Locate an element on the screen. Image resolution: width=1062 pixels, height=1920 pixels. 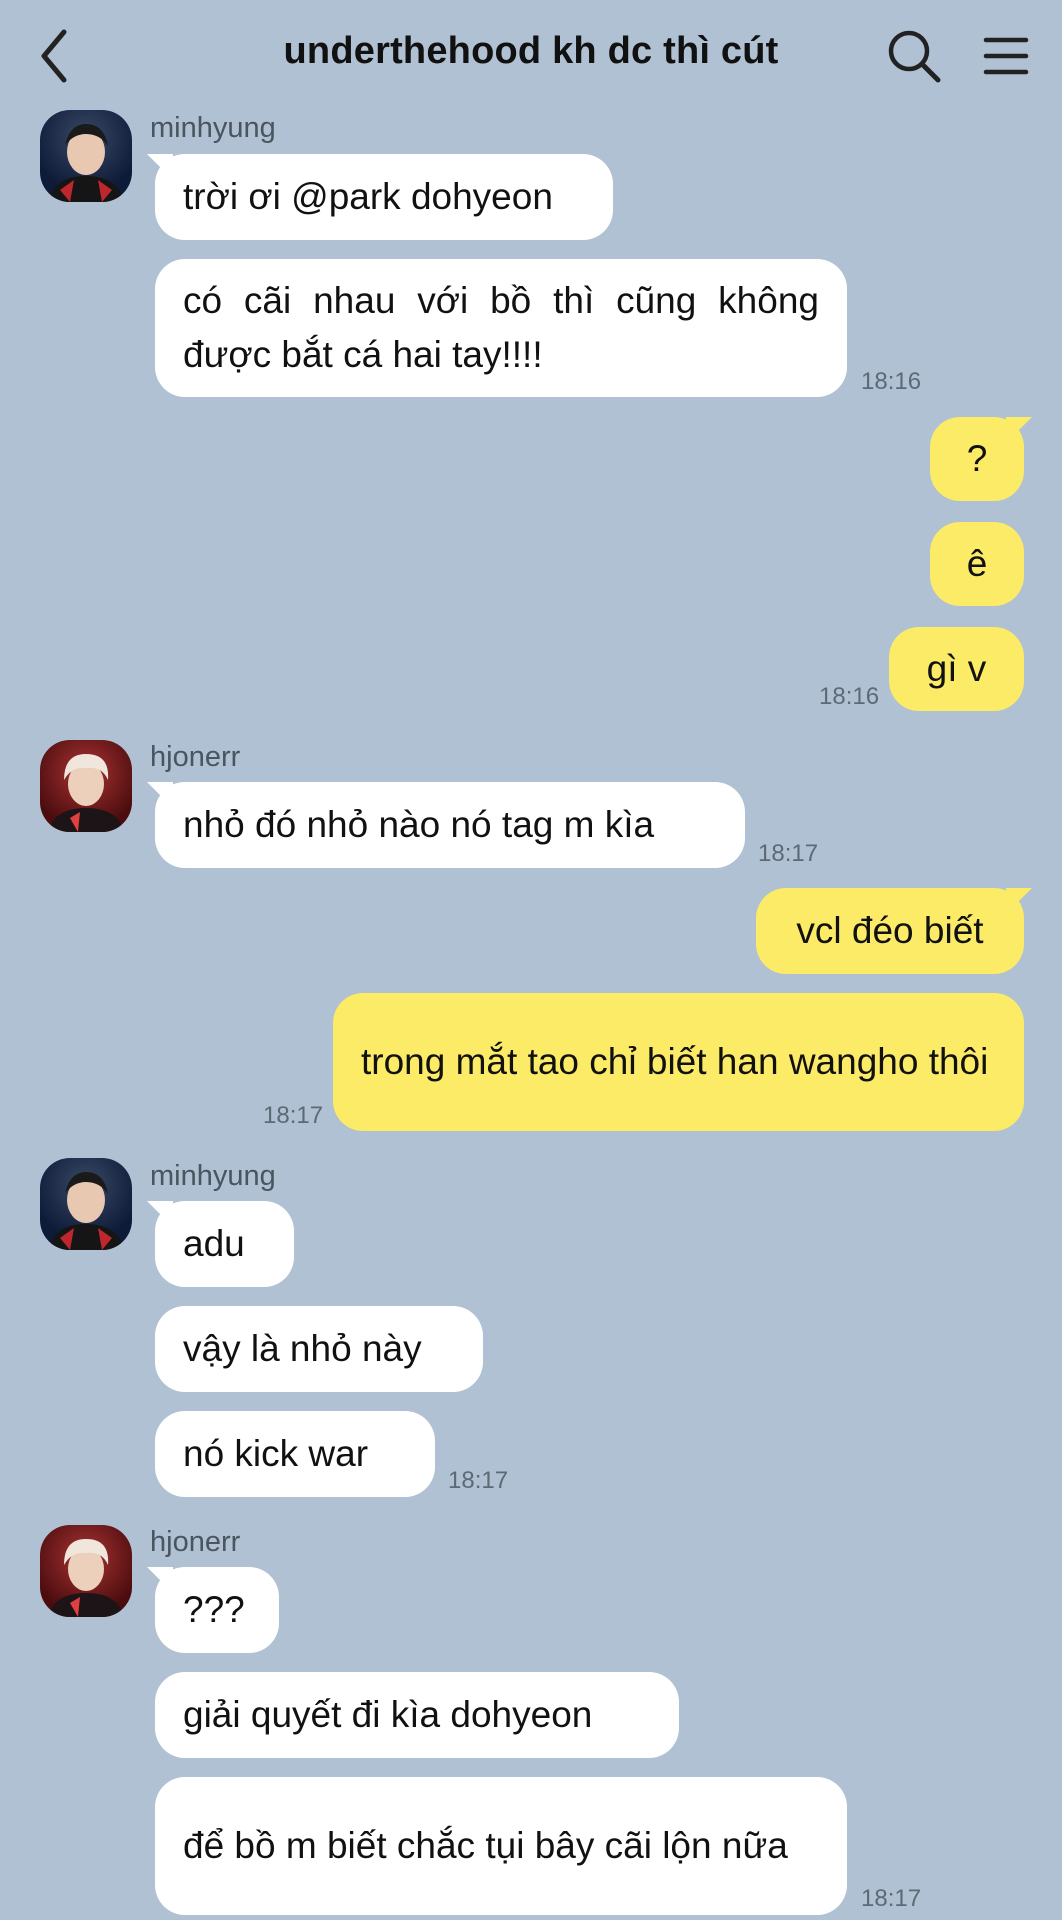
my-message-bubble: ê is located at coordinates (977, 564).